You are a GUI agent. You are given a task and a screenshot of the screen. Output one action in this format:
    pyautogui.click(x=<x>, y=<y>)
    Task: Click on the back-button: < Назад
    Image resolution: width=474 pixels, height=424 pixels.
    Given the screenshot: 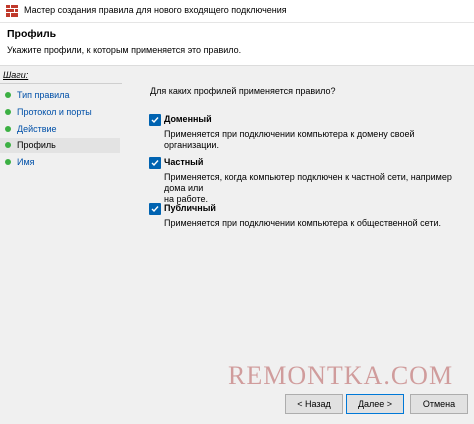 What is the action you would take?
    pyautogui.click(x=314, y=404)
    